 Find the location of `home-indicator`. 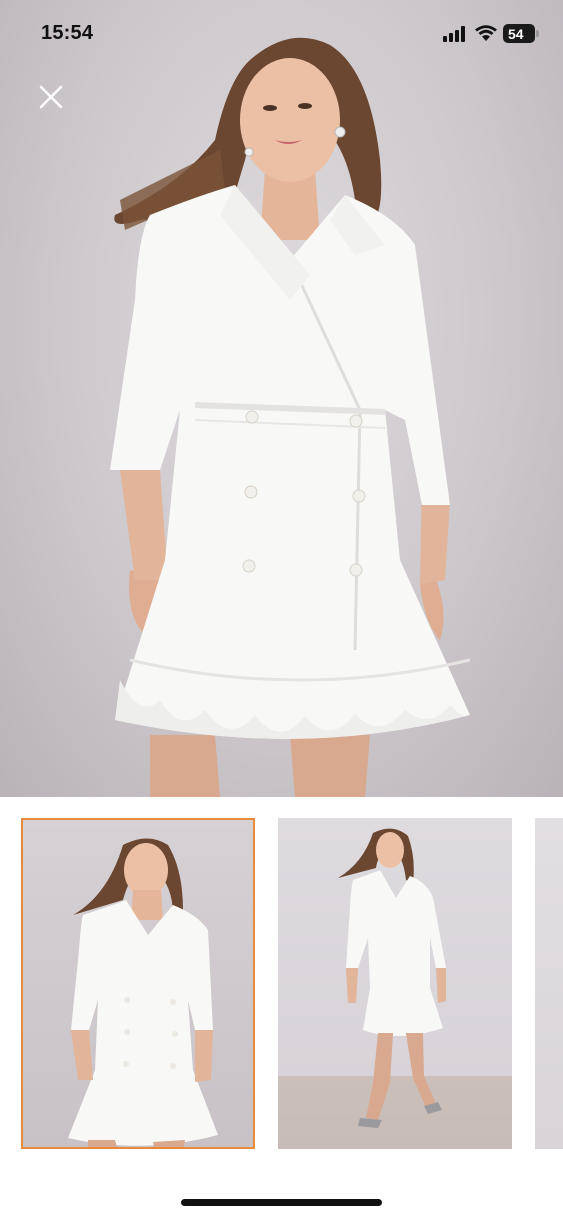

home-indicator is located at coordinates (281, 1202).